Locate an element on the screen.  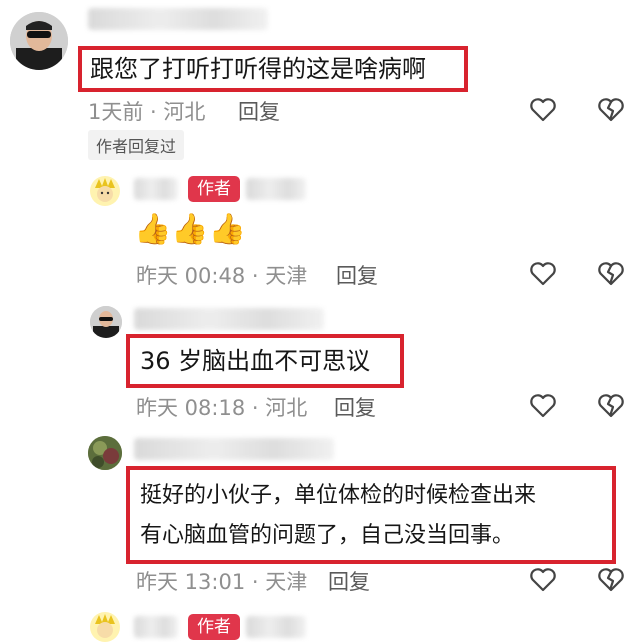
author-replied-label: 作者回复过 is located at coordinates (136, 145).